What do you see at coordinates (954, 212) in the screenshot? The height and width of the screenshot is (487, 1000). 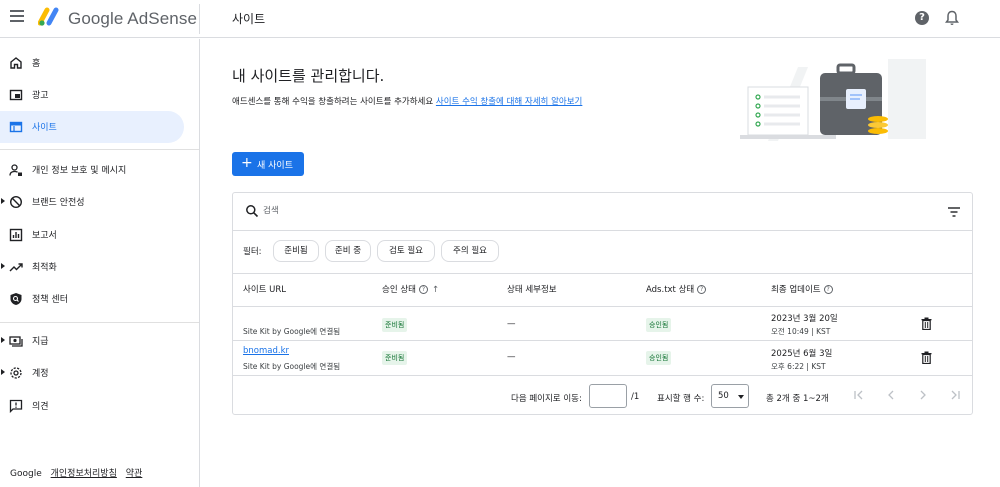 I see `filter-list-icon` at bounding box center [954, 212].